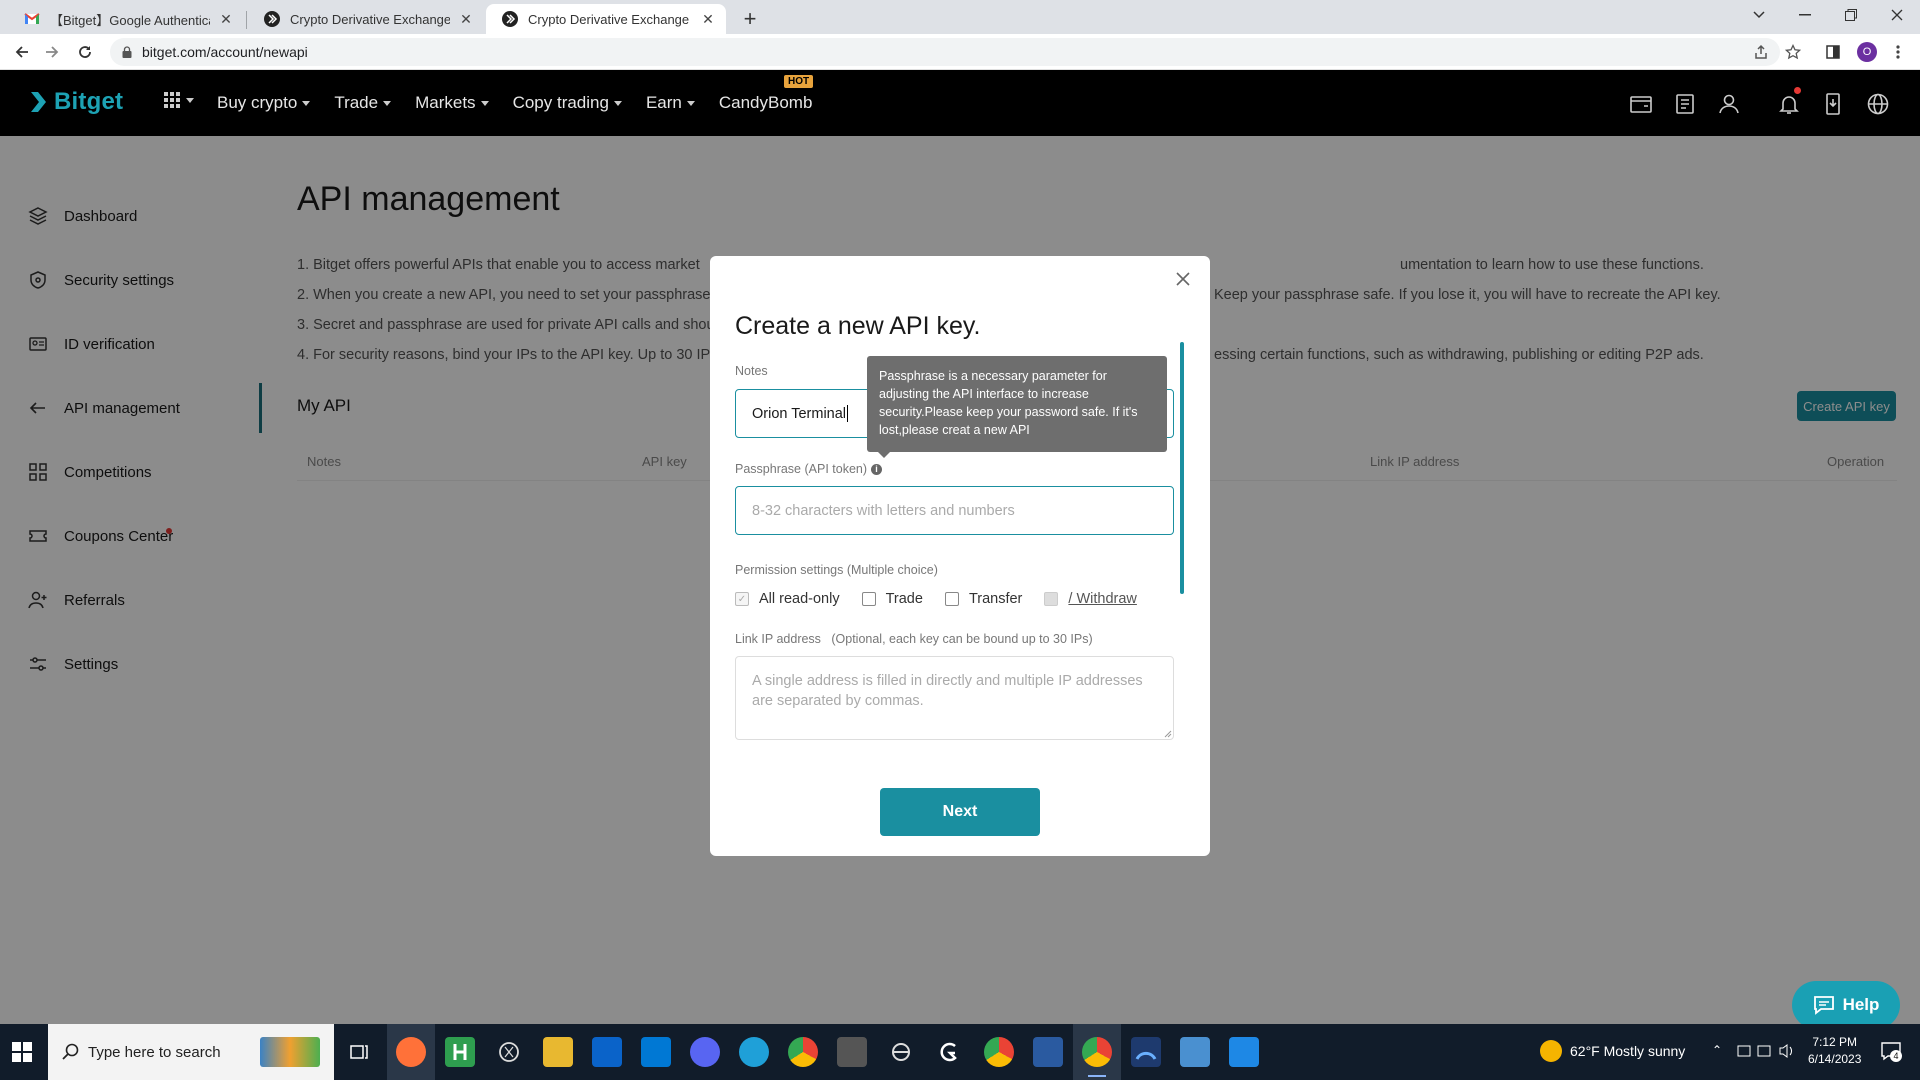 The width and height of the screenshot is (1920, 1080). What do you see at coordinates (1835, 1042) in the screenshot?
I see `clock-time: 7:12 PM` at bounding box center [1835, 1042].